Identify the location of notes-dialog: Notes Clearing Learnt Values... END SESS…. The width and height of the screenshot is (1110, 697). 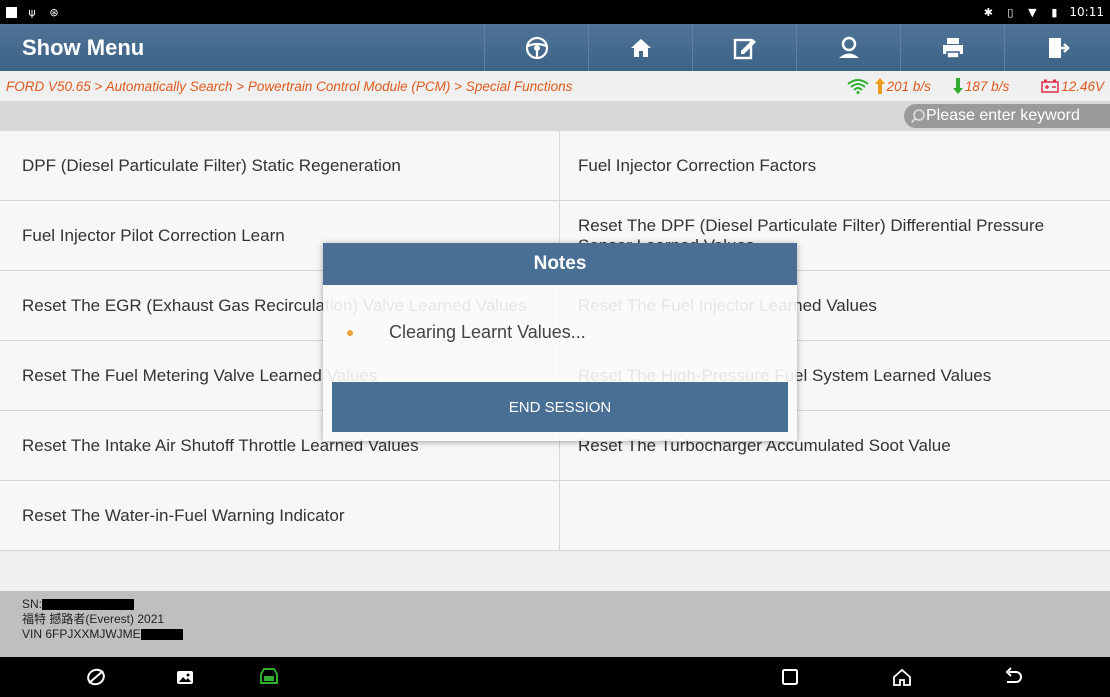
(560, 342).